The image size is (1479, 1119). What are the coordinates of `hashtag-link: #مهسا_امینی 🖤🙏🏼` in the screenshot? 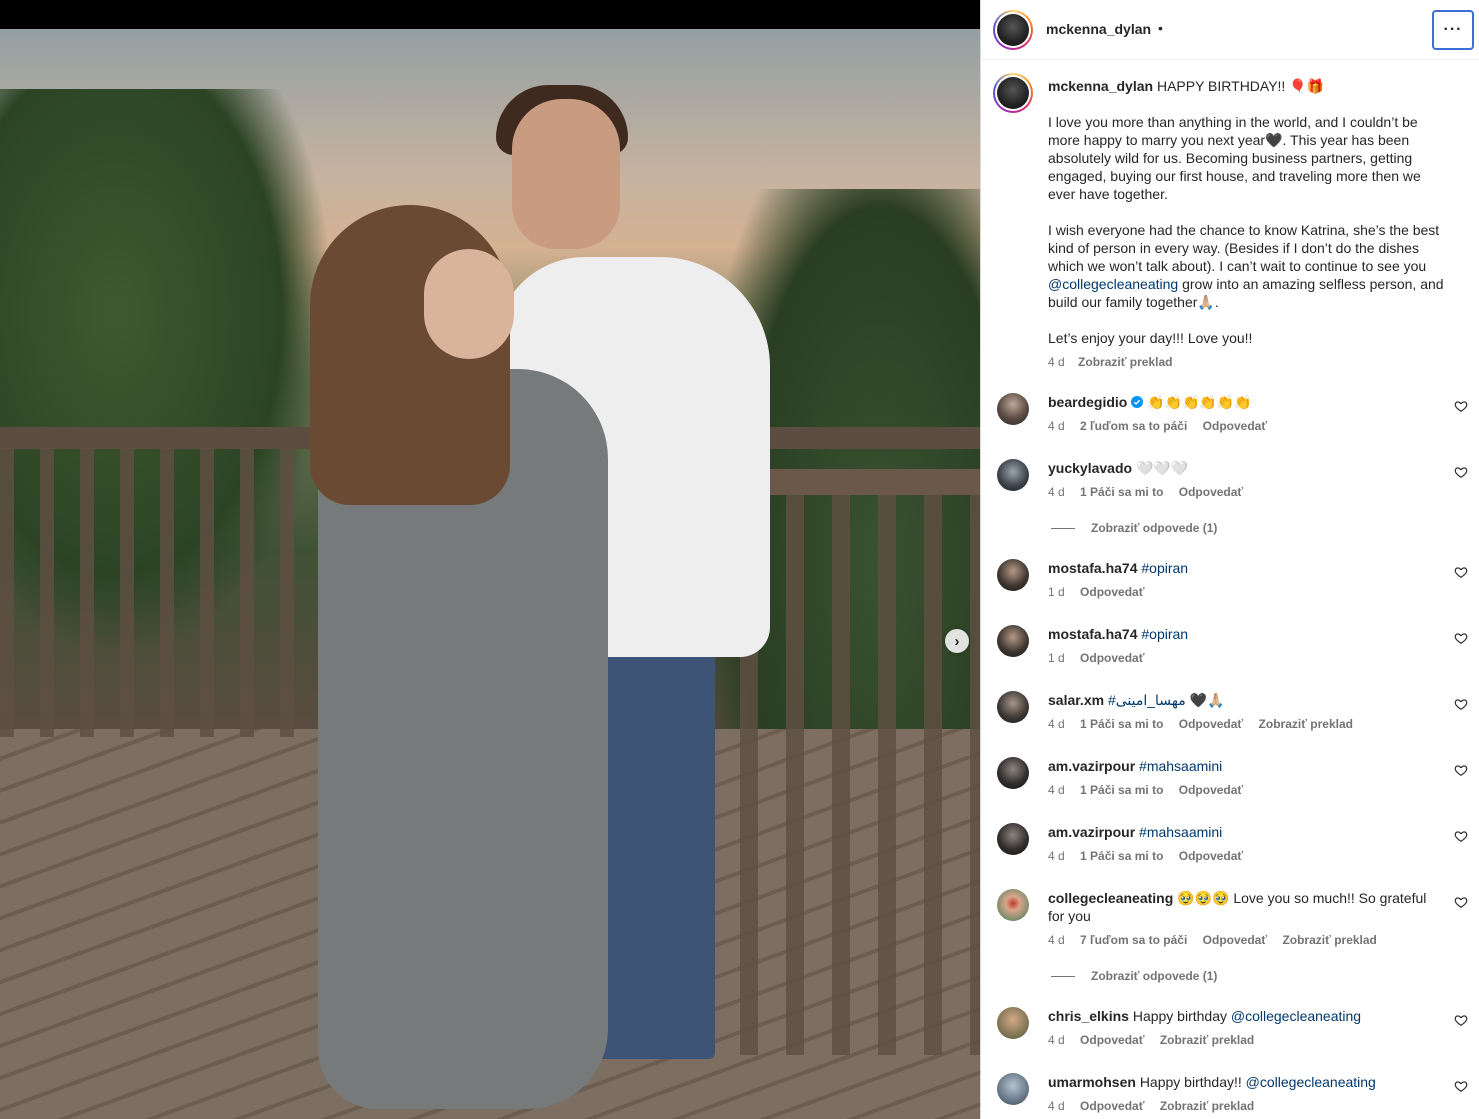 It's located at (1166, 700).